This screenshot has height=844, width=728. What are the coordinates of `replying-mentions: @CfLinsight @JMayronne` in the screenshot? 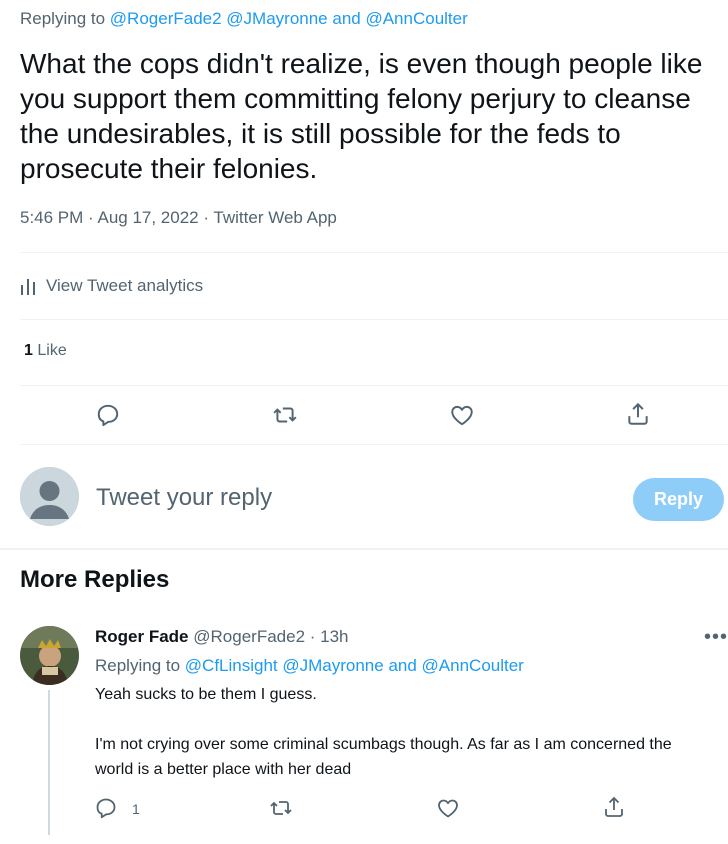 It's located at (284, 665).